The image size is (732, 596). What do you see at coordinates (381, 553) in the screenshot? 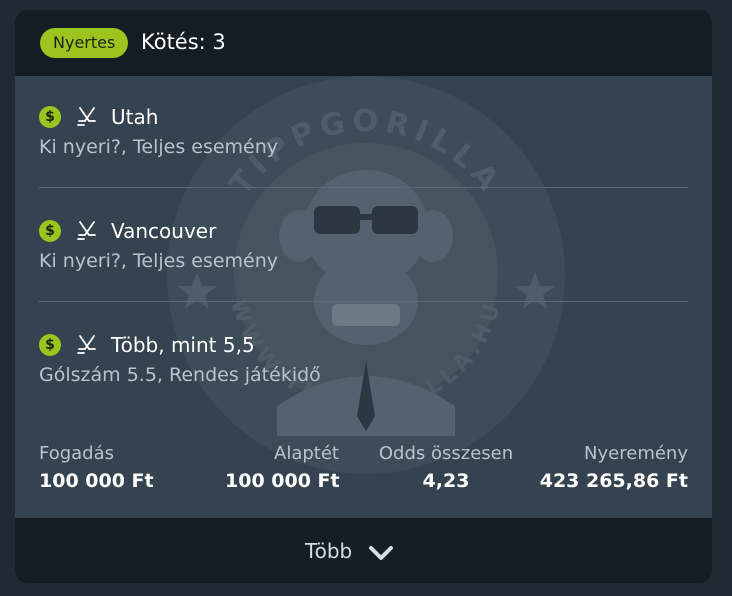
I see `chevron-down-icon` at bounding box center [381, 553].